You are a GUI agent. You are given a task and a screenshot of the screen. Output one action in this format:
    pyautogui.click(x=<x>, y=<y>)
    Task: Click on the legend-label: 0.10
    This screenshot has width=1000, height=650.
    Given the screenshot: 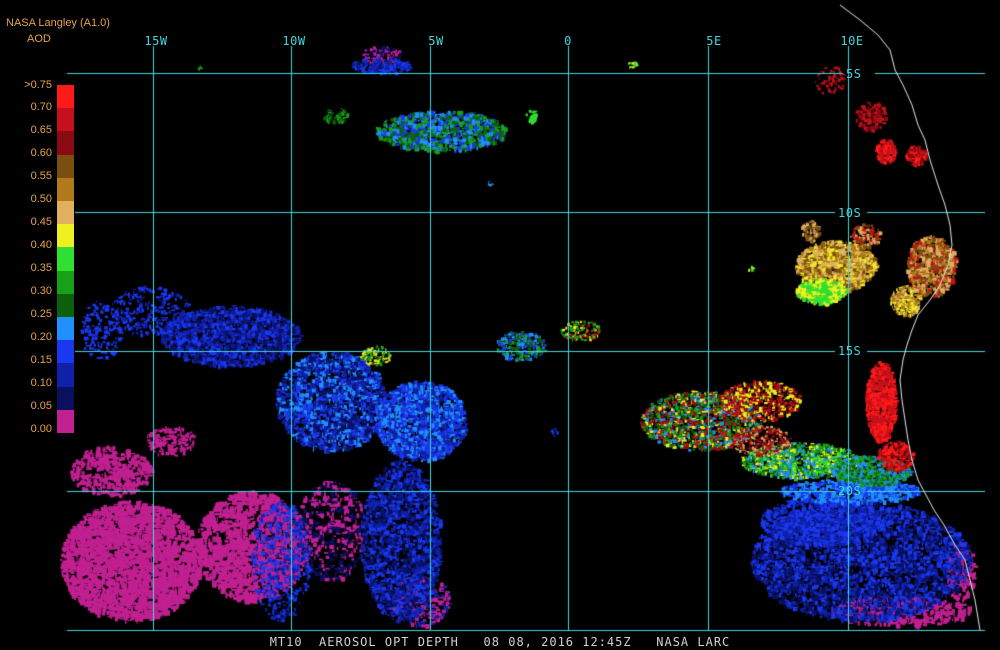 What is the action you would take?
    pyautogui.click(x=41, y=383)
    